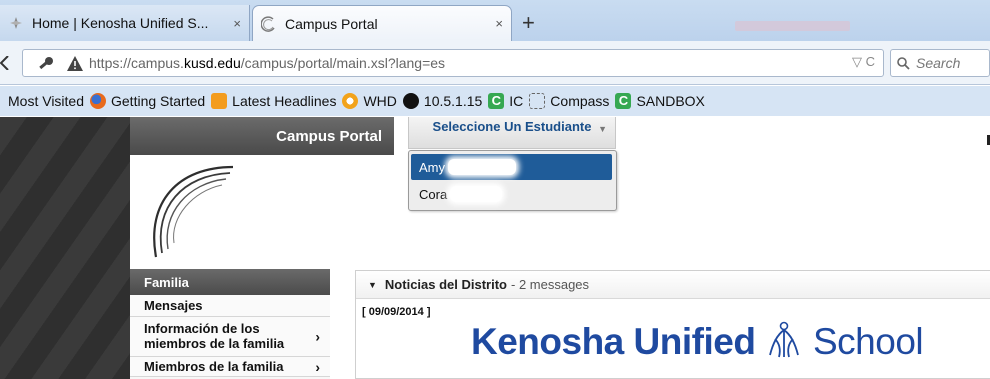  Describe the element at coordinates (329, 136) in the screenshot. I see `portal-title: Campus Portal` at that location.